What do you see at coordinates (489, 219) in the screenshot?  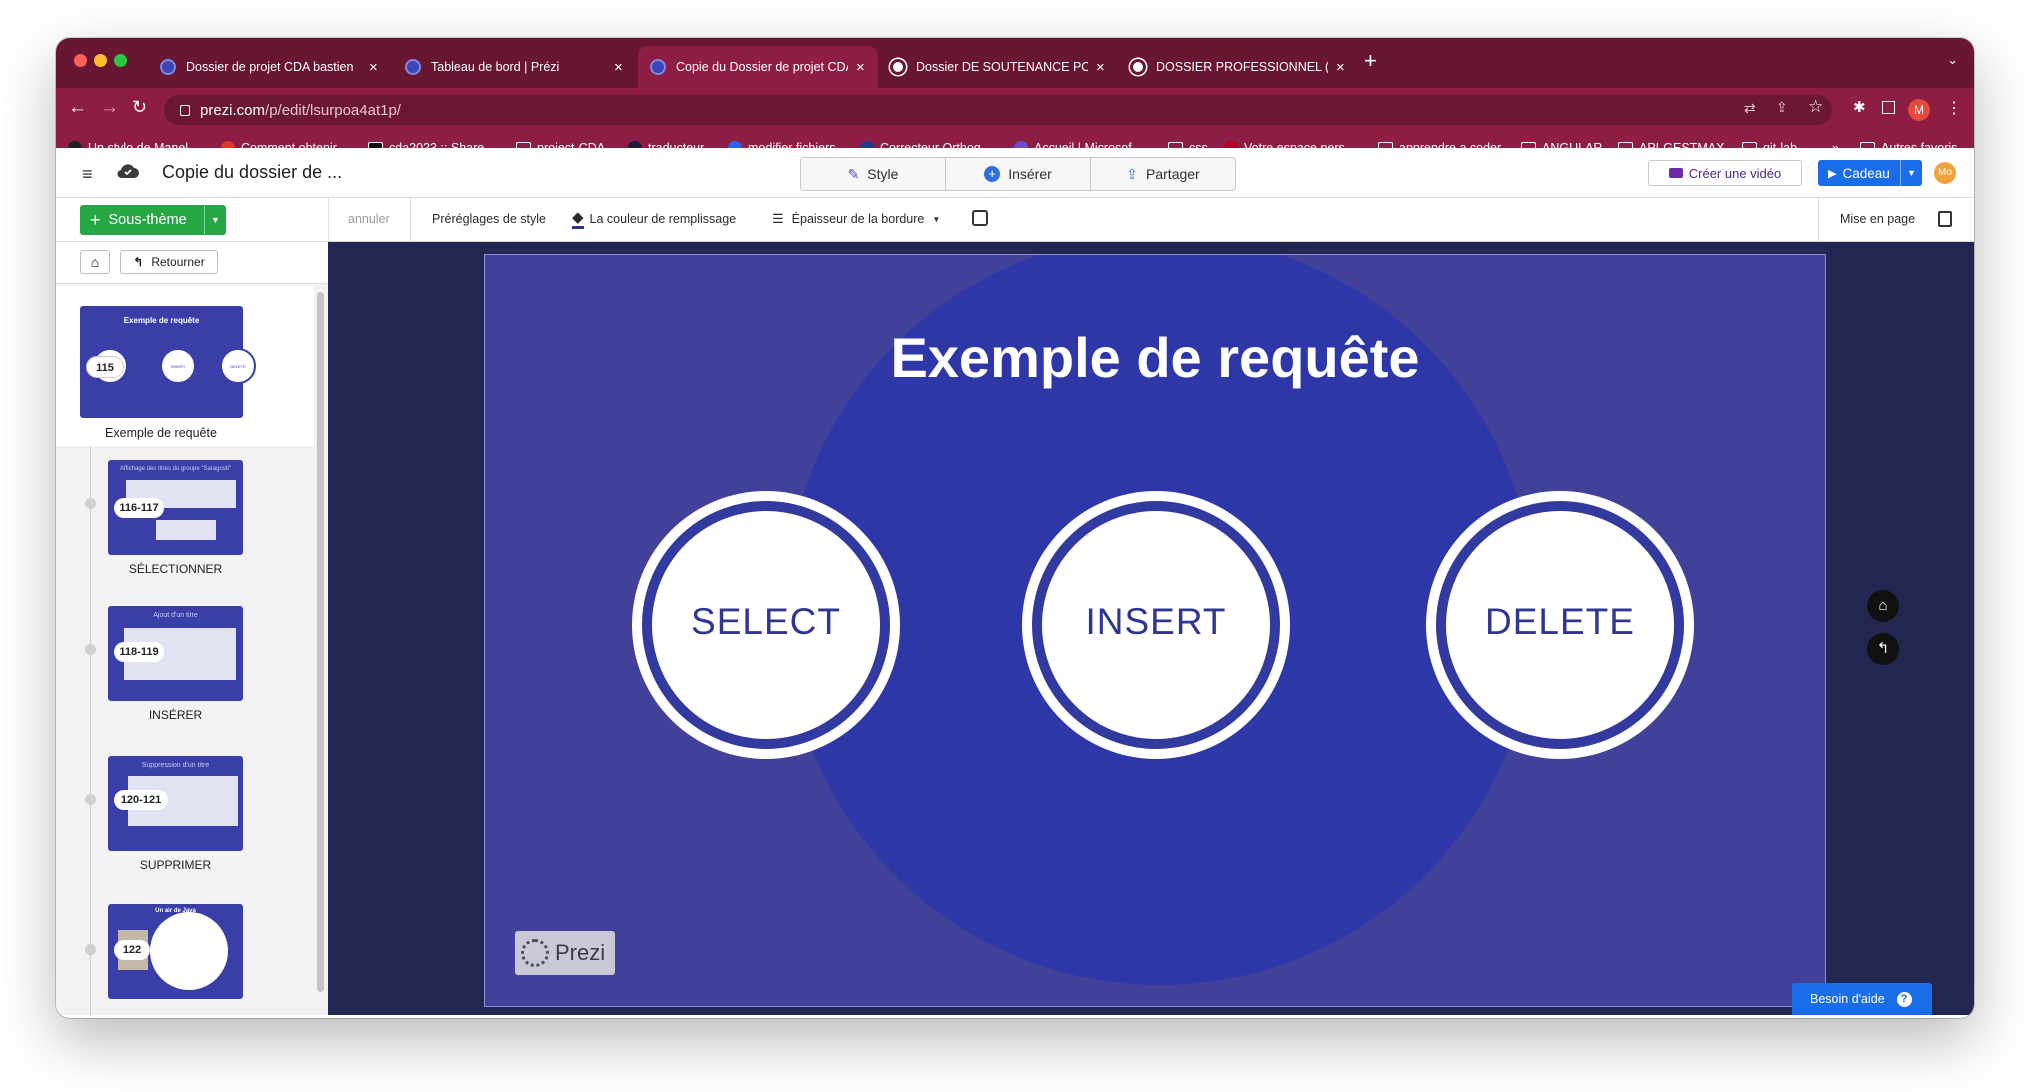 I see `style-presets-button: Préréglages de style` at bounding box center [489, 219].